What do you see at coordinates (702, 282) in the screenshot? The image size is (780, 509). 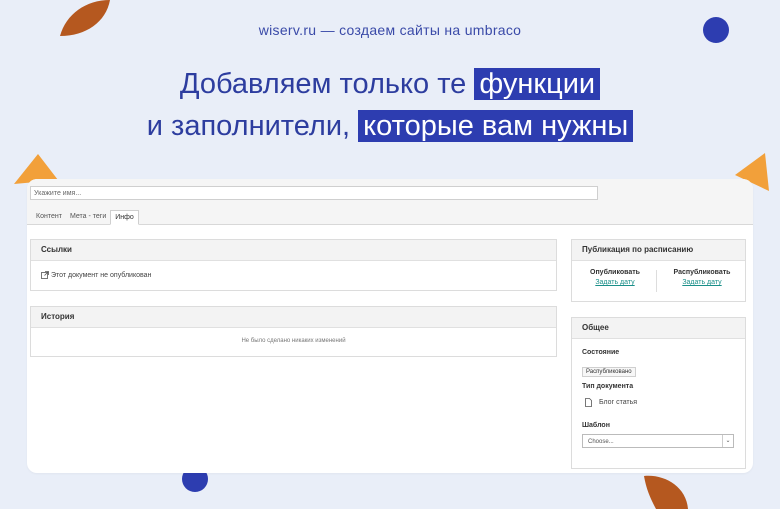 I see `schedule-unpublish-date-link: Задать дату` at bounding box center [702, 282].